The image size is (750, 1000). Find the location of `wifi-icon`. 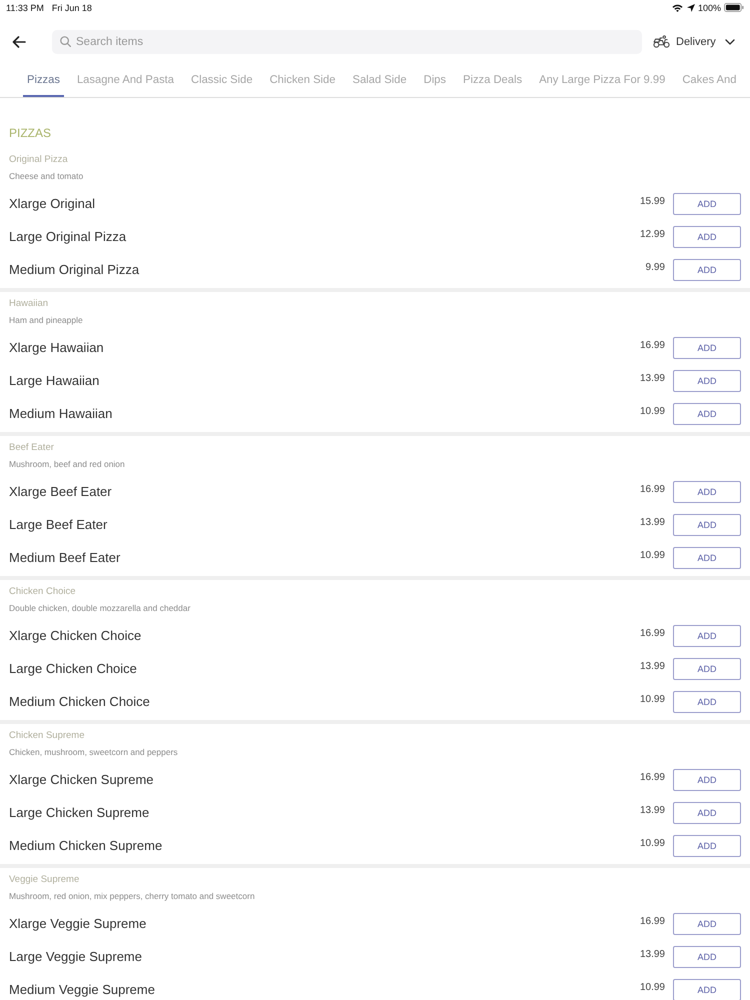

wifi-icon is located at coordinates (677, 8).